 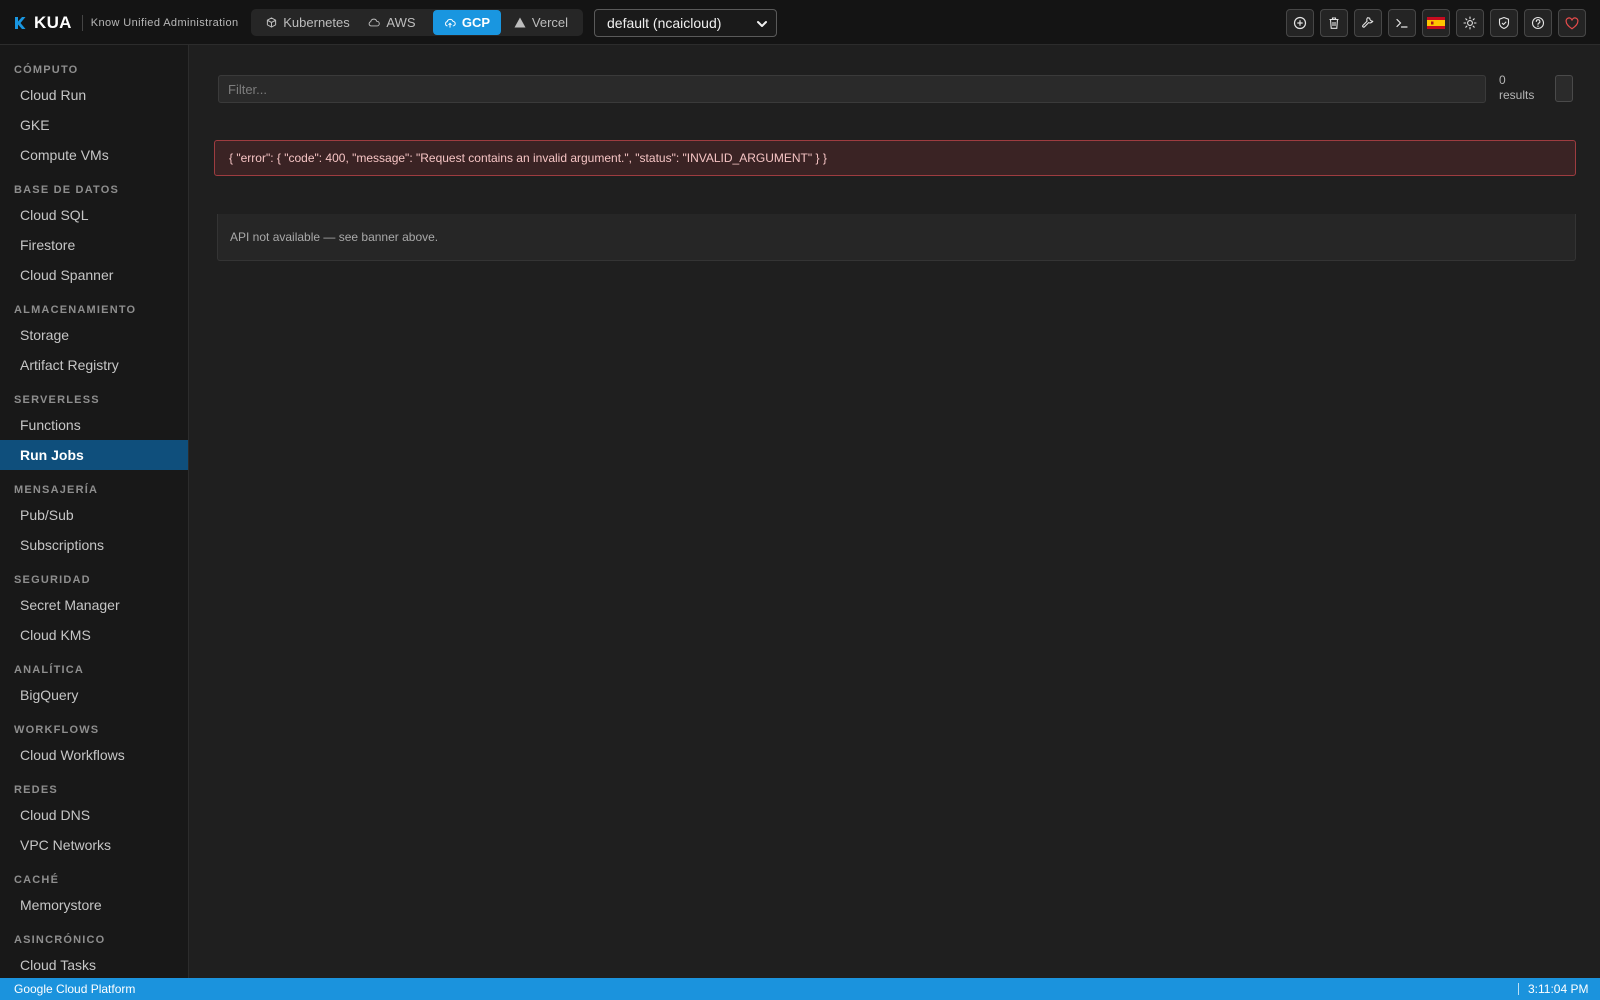 I want to click on app-name: KUA, so click(x=53, y=22).